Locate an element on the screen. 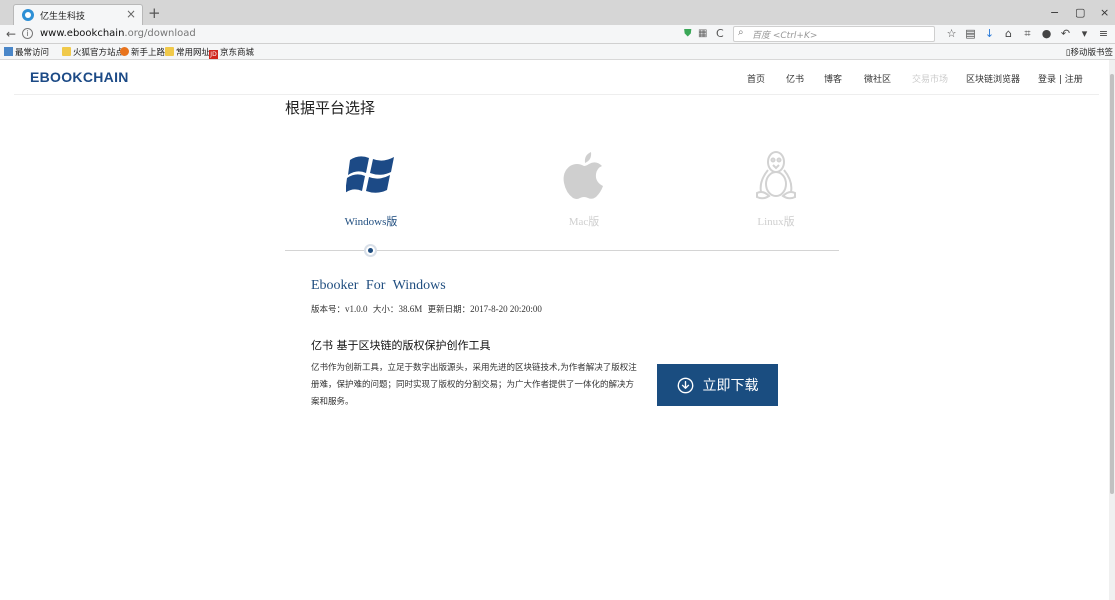 The image size is (1115, 600). page-scrollbar is located at coordinates (1112, 330).